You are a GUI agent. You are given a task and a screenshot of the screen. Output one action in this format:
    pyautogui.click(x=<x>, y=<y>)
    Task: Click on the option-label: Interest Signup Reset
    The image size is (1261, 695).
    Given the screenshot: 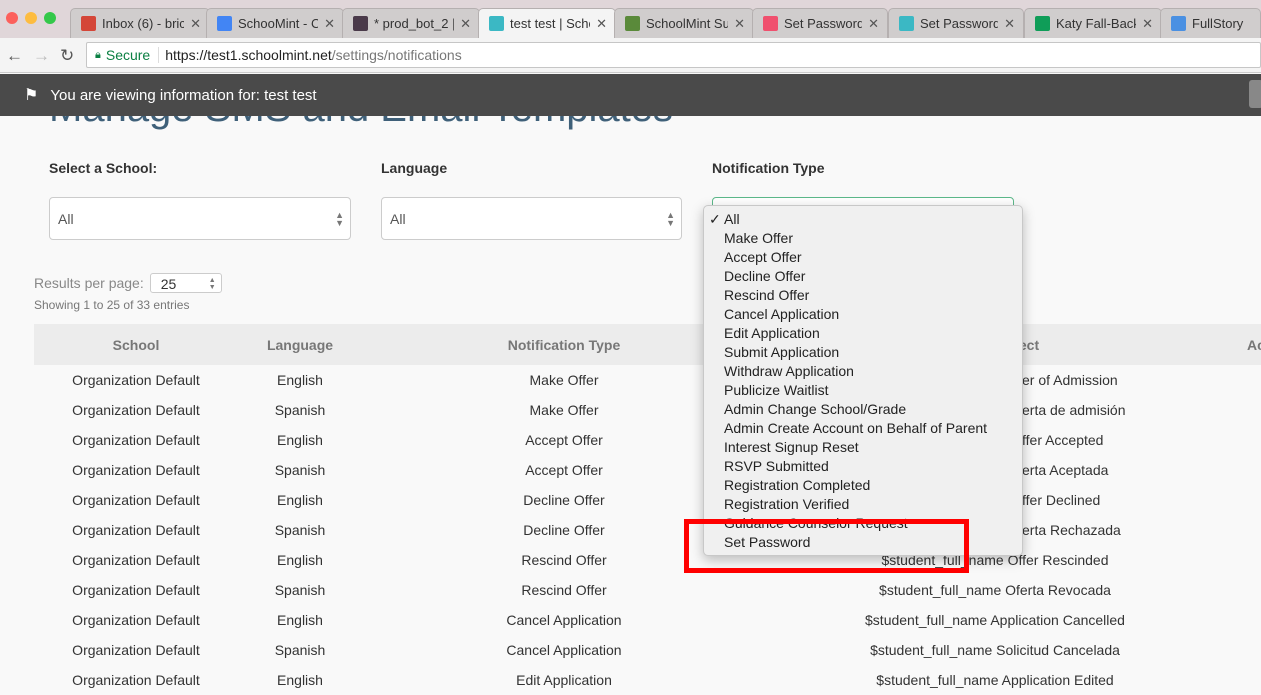 What is the action you would take?
    pyautogui.click(x=791, y=447)
    